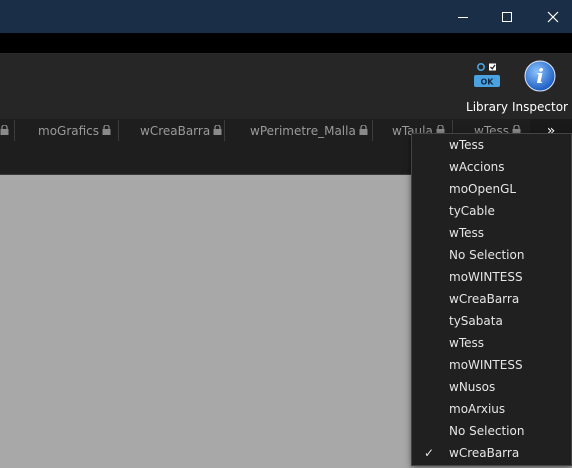 Image resolution: width=572 pixels, height=468 pixels. I want to click on svg-text: OK, so click(488, 82).